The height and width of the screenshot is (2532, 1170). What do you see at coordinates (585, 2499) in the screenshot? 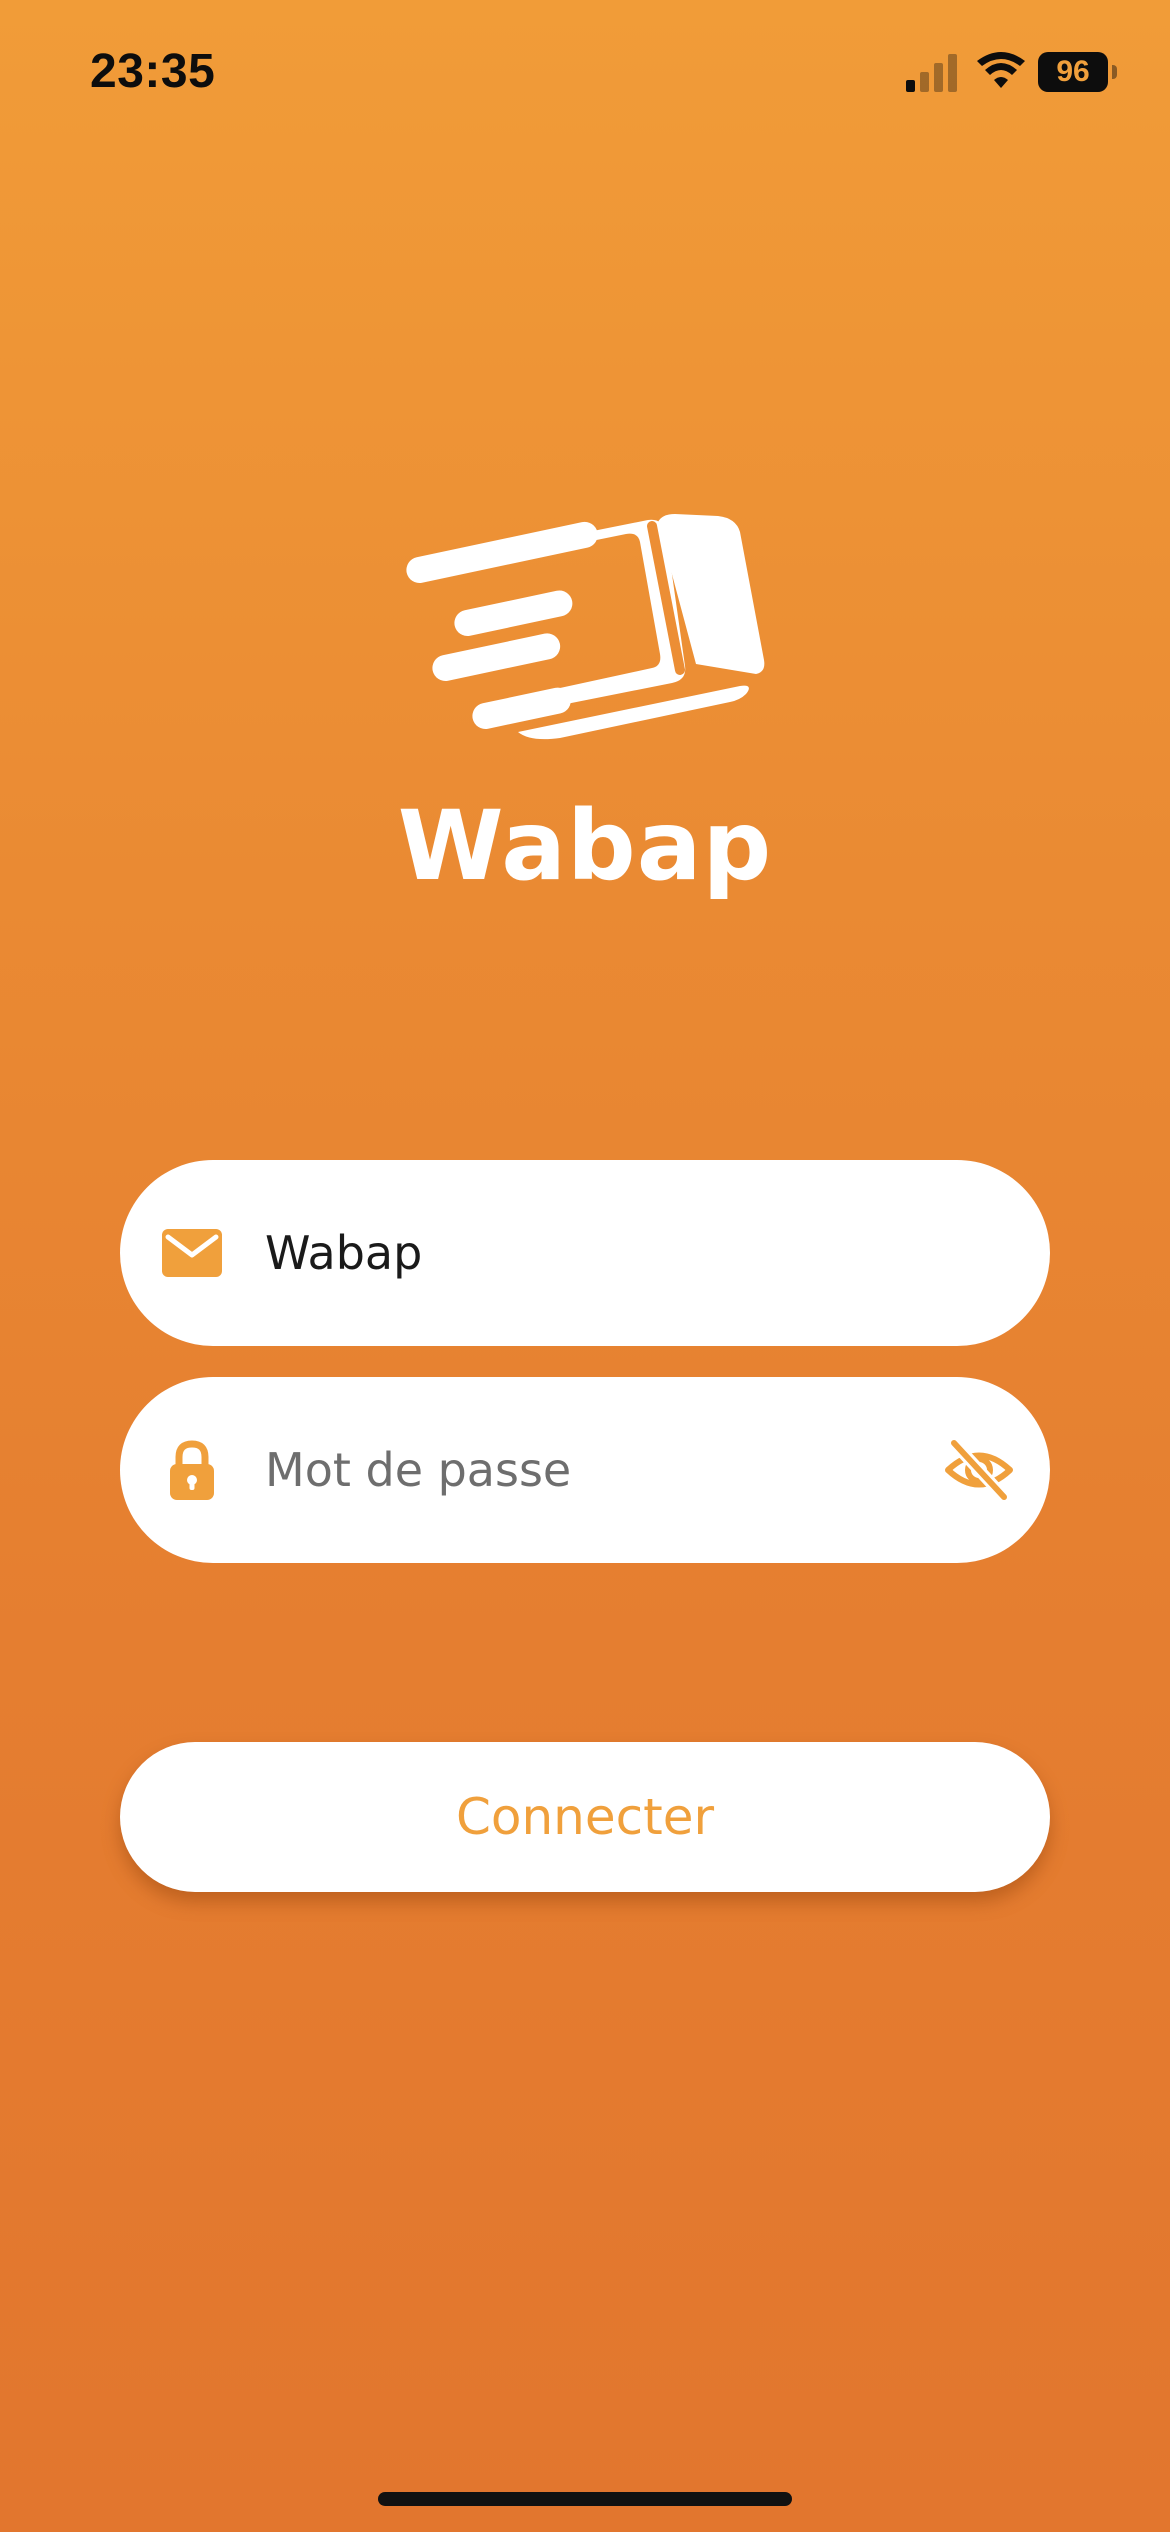
I see `home-indicator` at bounding box center [585, 2499].